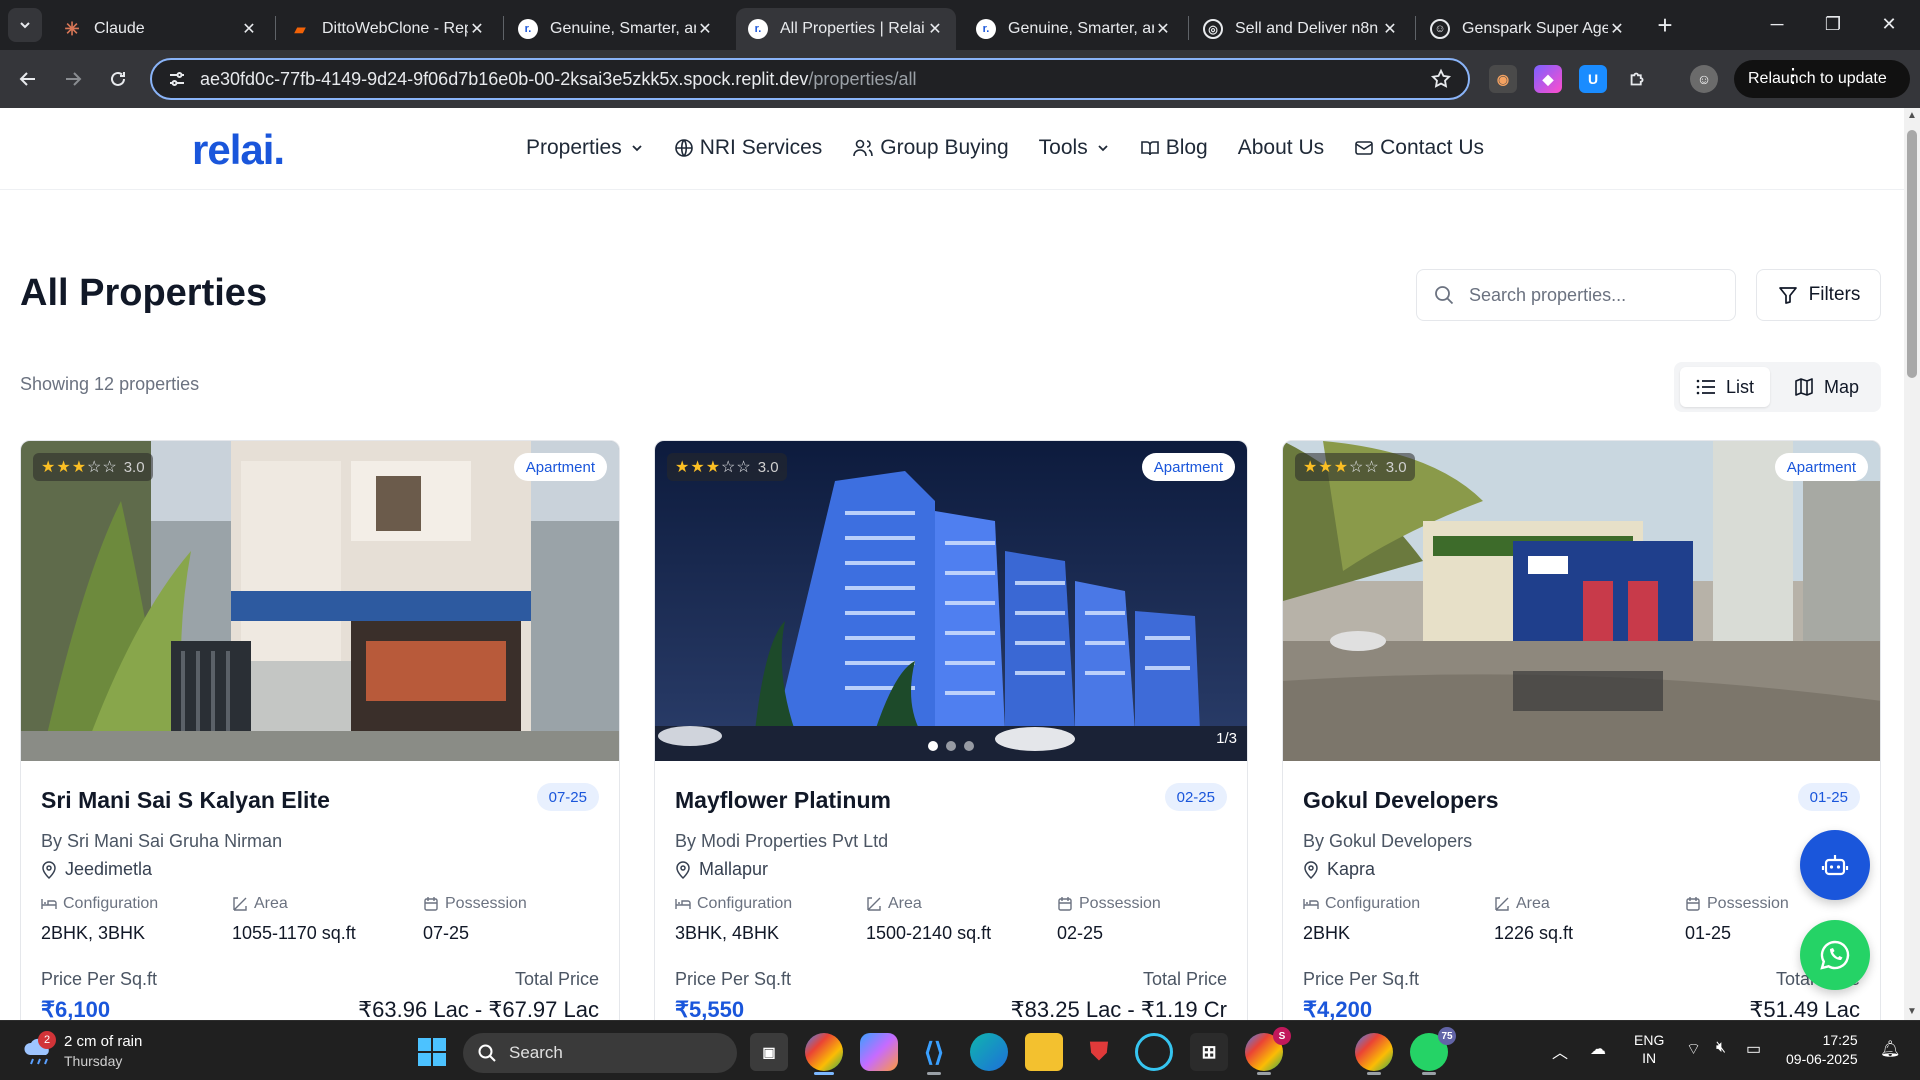 This screenshot has width=1920, height=1080. Describe the element at coordinates (1777, 24) in the screenshot. I see `minimize-button: ─` at that location.